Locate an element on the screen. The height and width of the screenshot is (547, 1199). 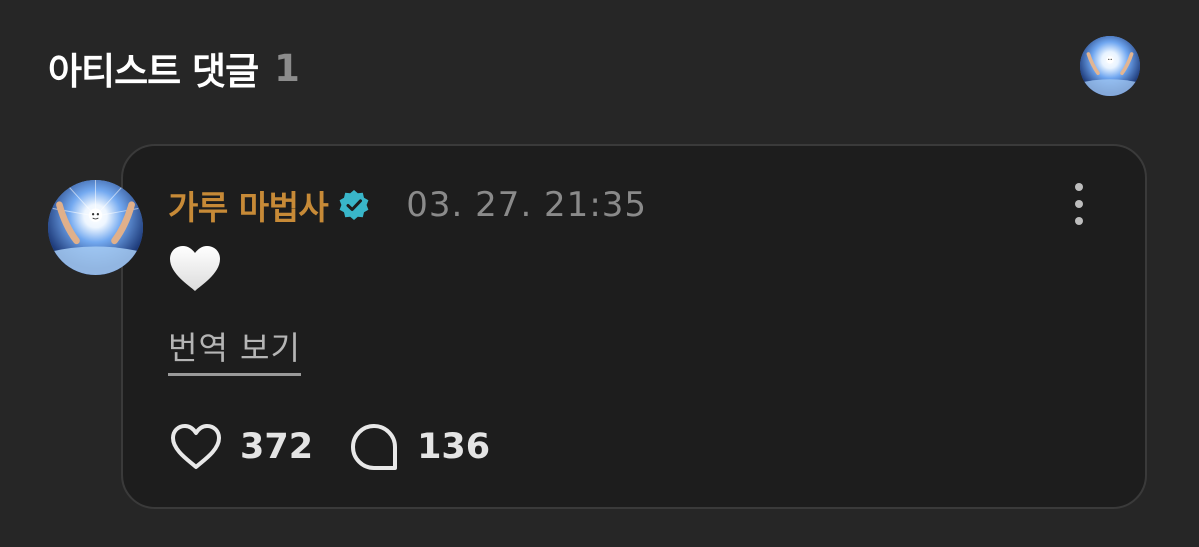
comment-body is located at coordinates (195, 269).